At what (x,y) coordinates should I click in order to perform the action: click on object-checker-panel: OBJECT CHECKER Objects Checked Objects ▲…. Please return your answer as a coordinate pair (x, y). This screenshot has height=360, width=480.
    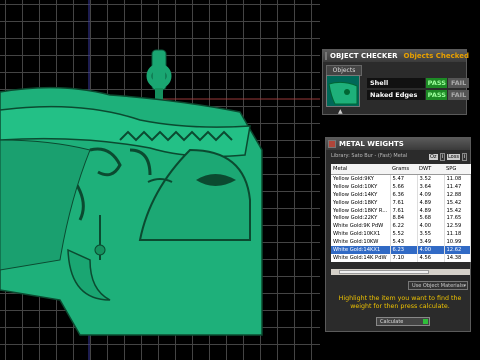
    Looking at the image, I should click on (395, 82).